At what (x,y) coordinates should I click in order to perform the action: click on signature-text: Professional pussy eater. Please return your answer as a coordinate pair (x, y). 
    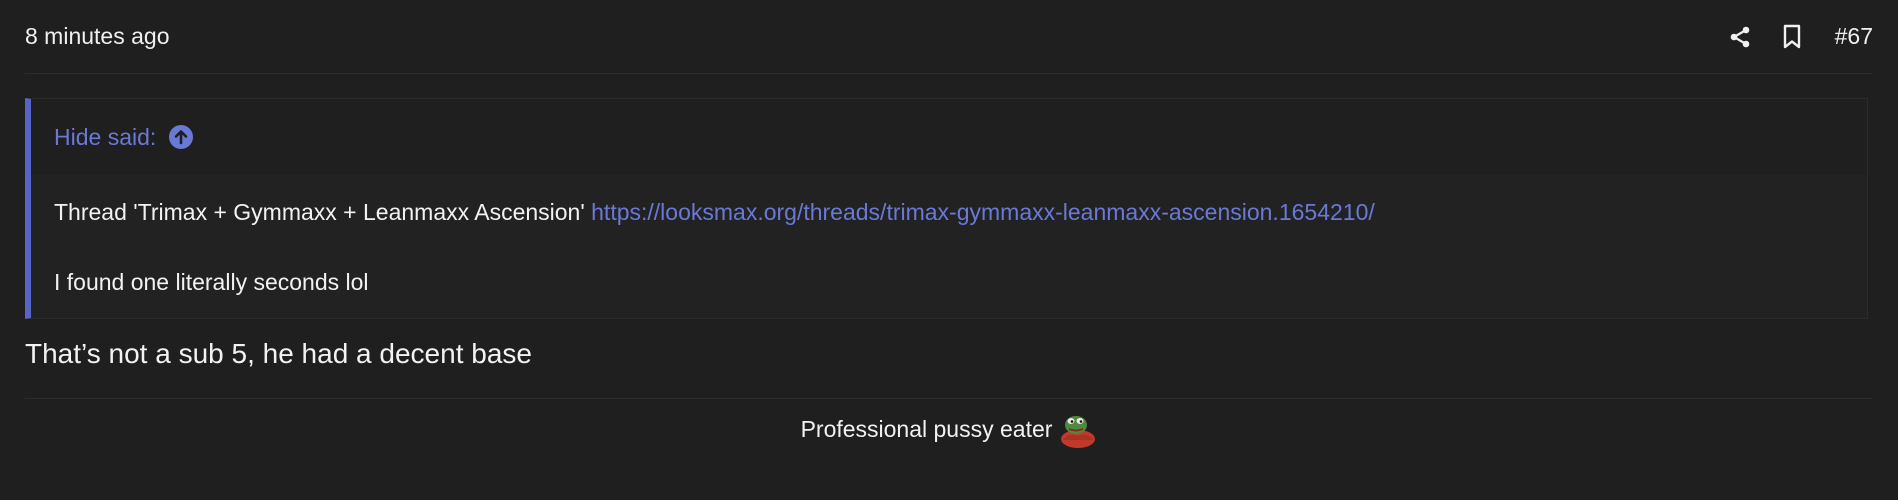
    Looking at the image, I should click on (926, 428).